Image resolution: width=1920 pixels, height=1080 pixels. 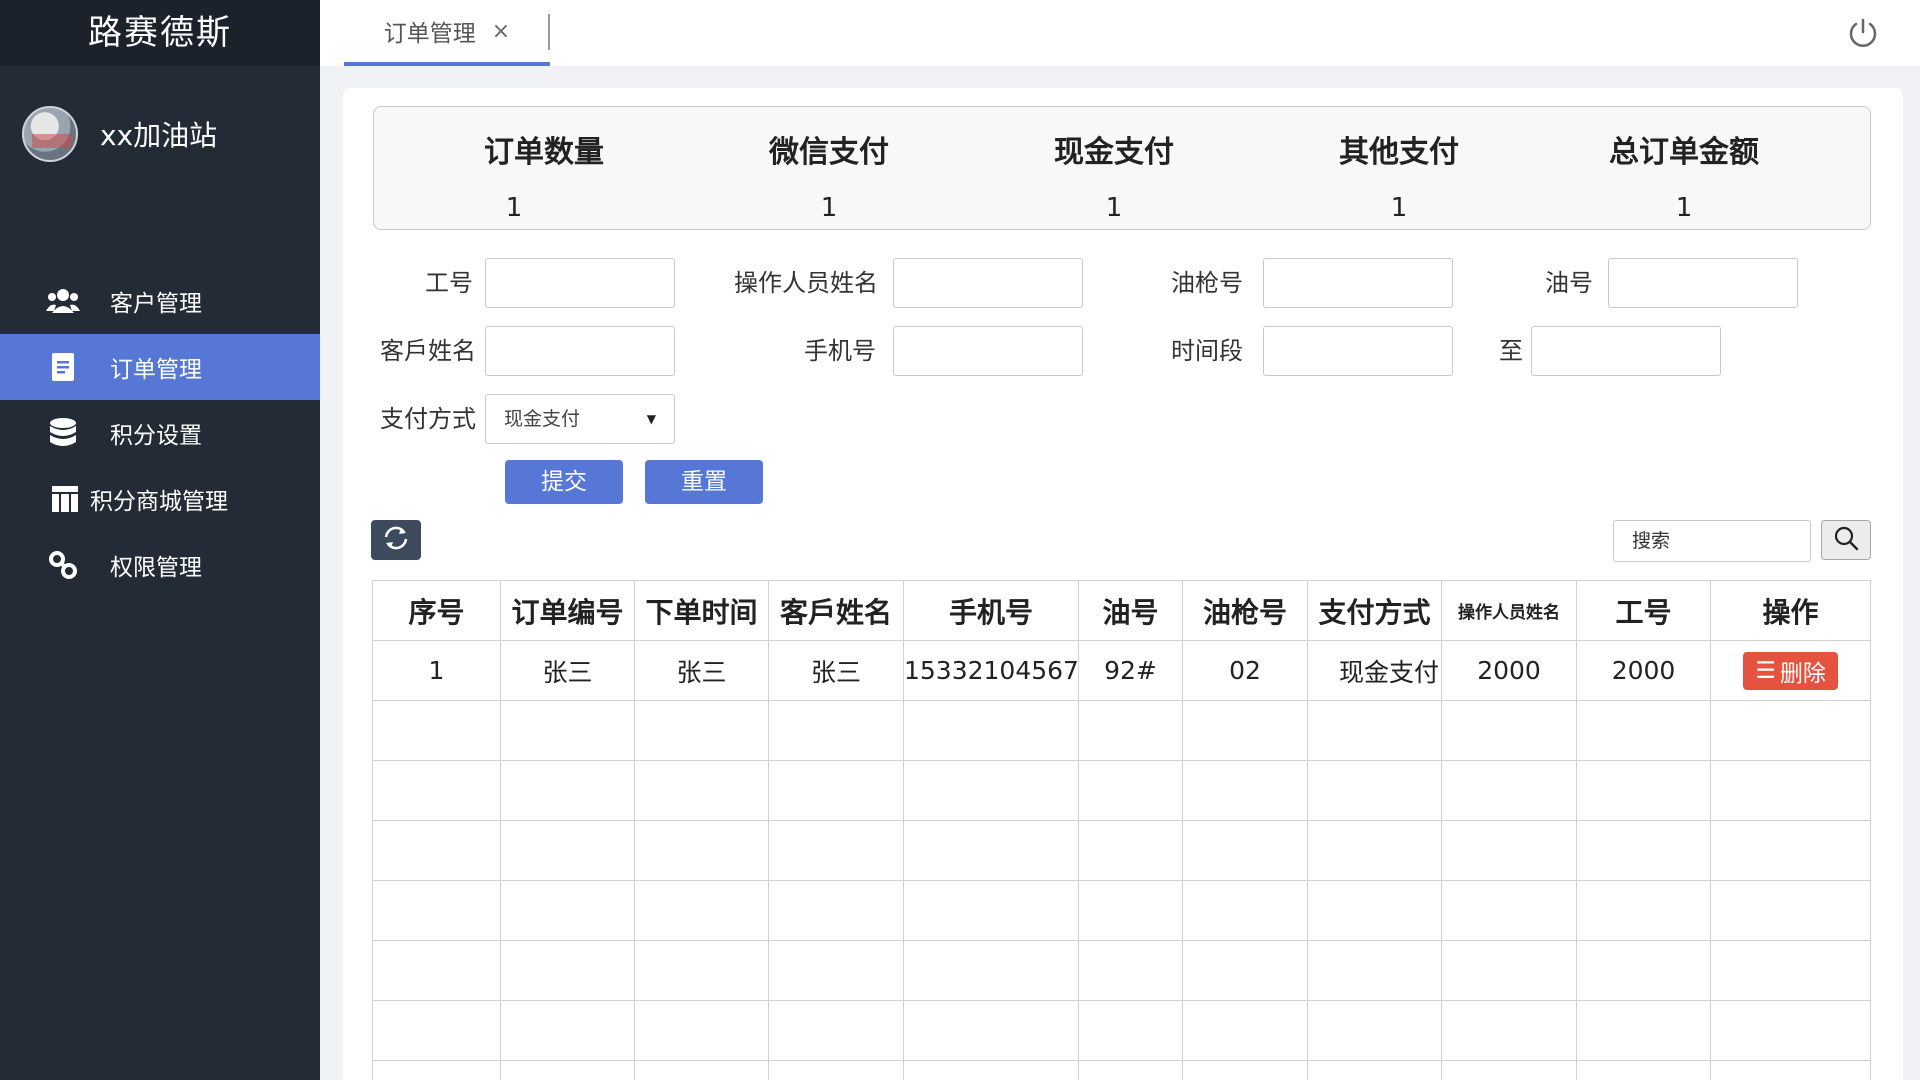 I want to click on time-end-input, so click(x=1626, y=351).